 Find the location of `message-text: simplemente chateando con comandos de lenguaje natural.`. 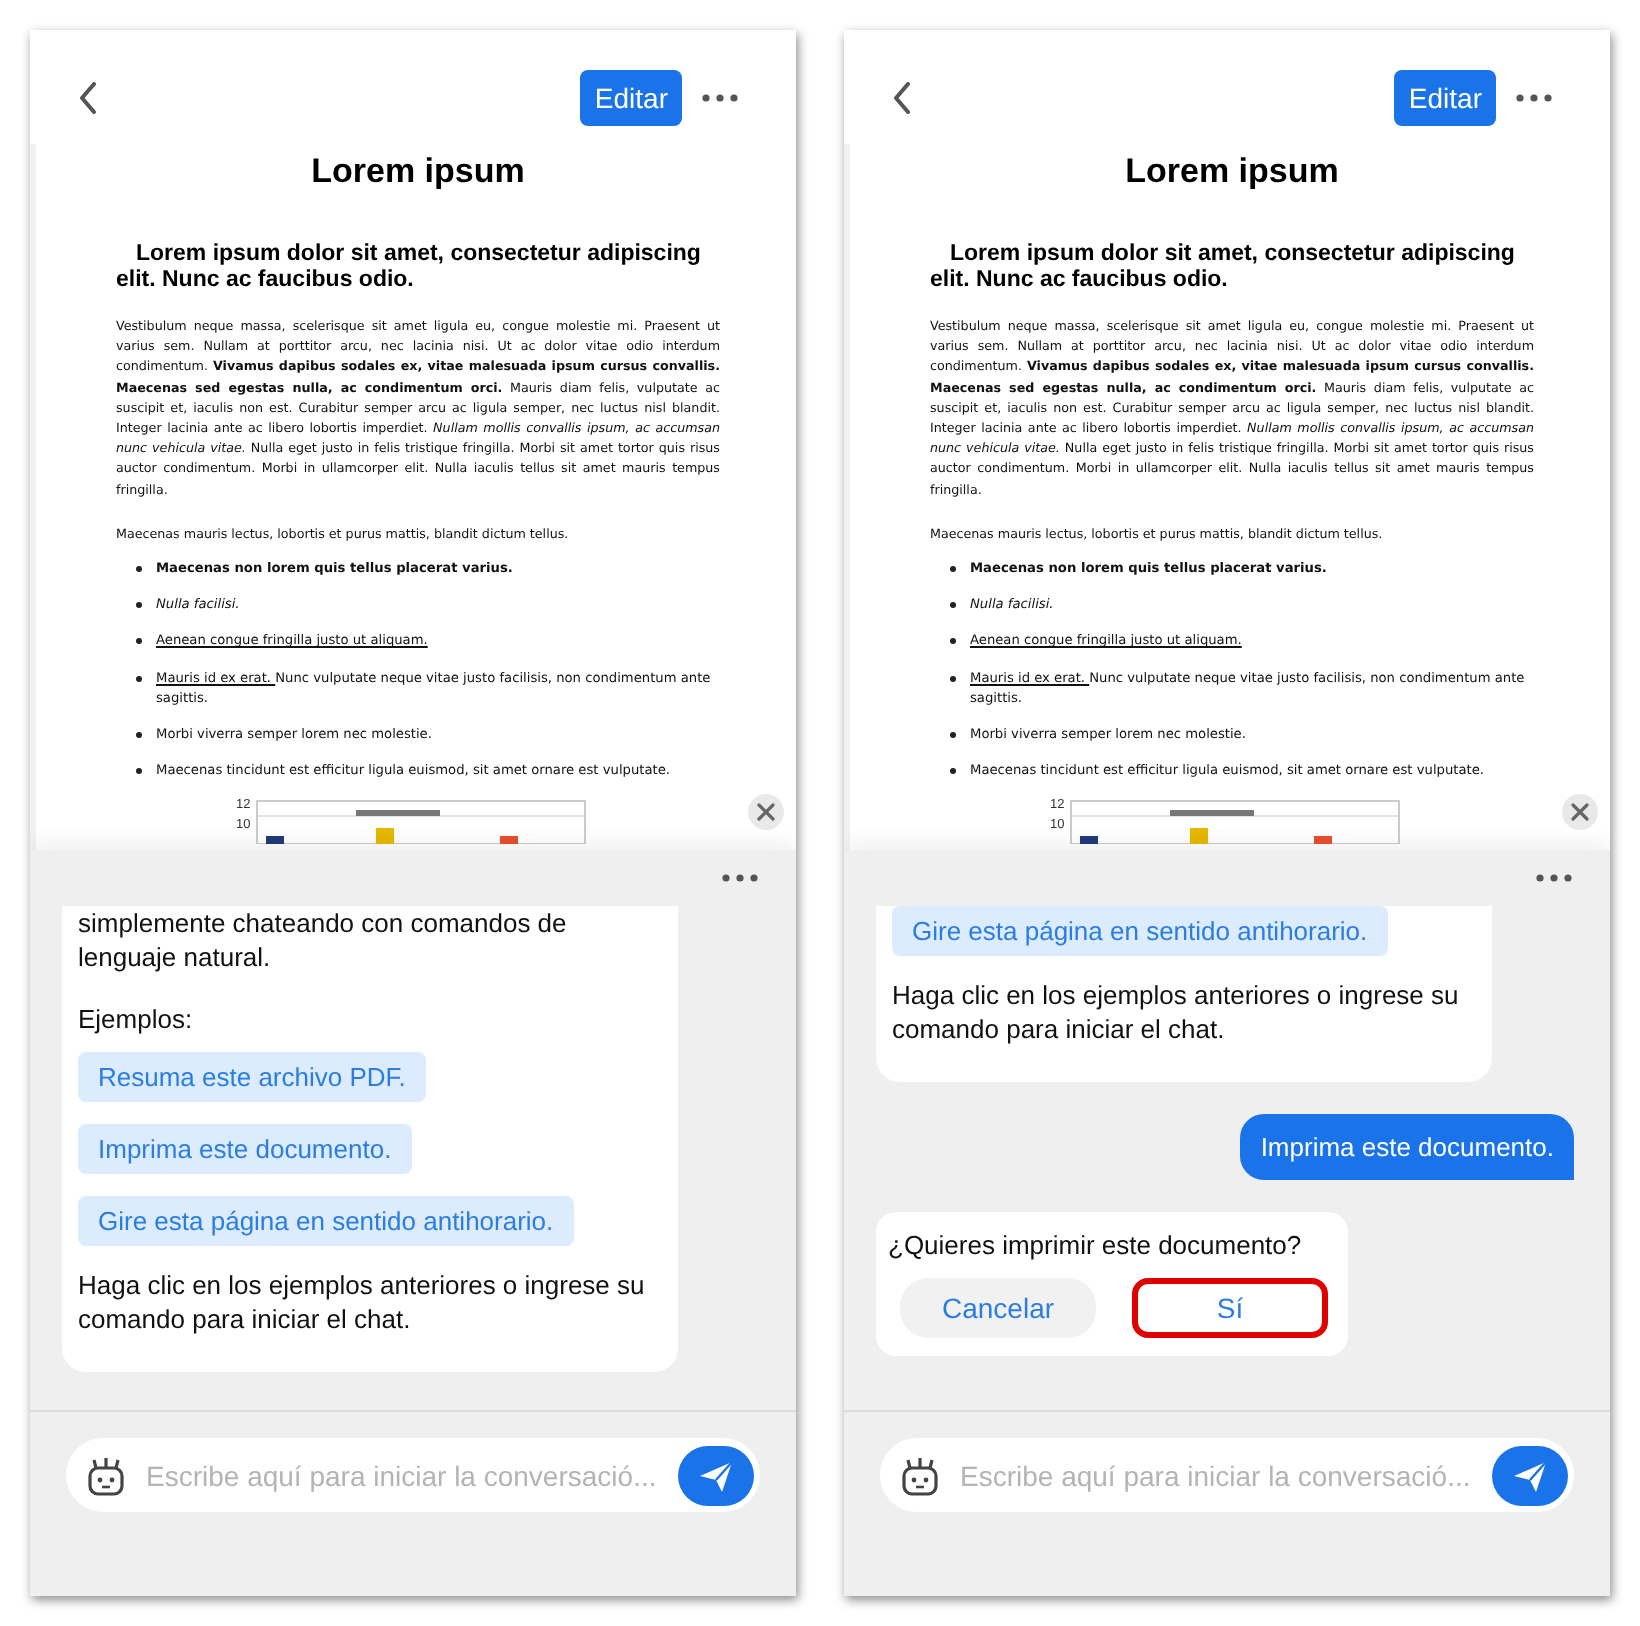

message-text: simplemente chateando con comandos de lenguaje natural. is located at coordinates (323, 940).